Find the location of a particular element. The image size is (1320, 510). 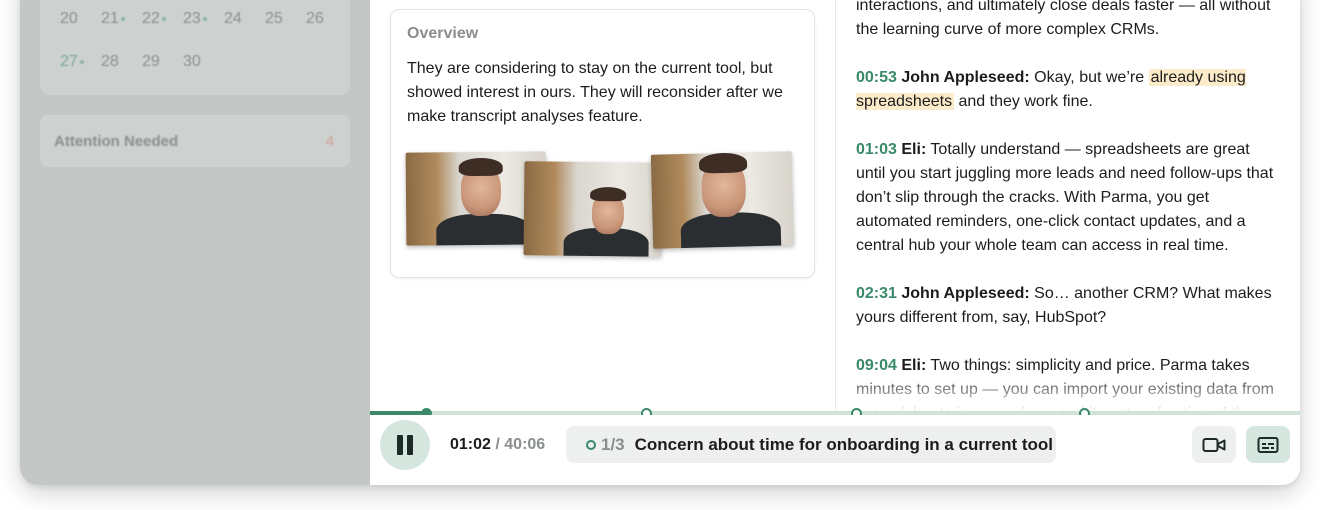

attention-needed-label: Attention Needed is located at coordinates (116, 141).